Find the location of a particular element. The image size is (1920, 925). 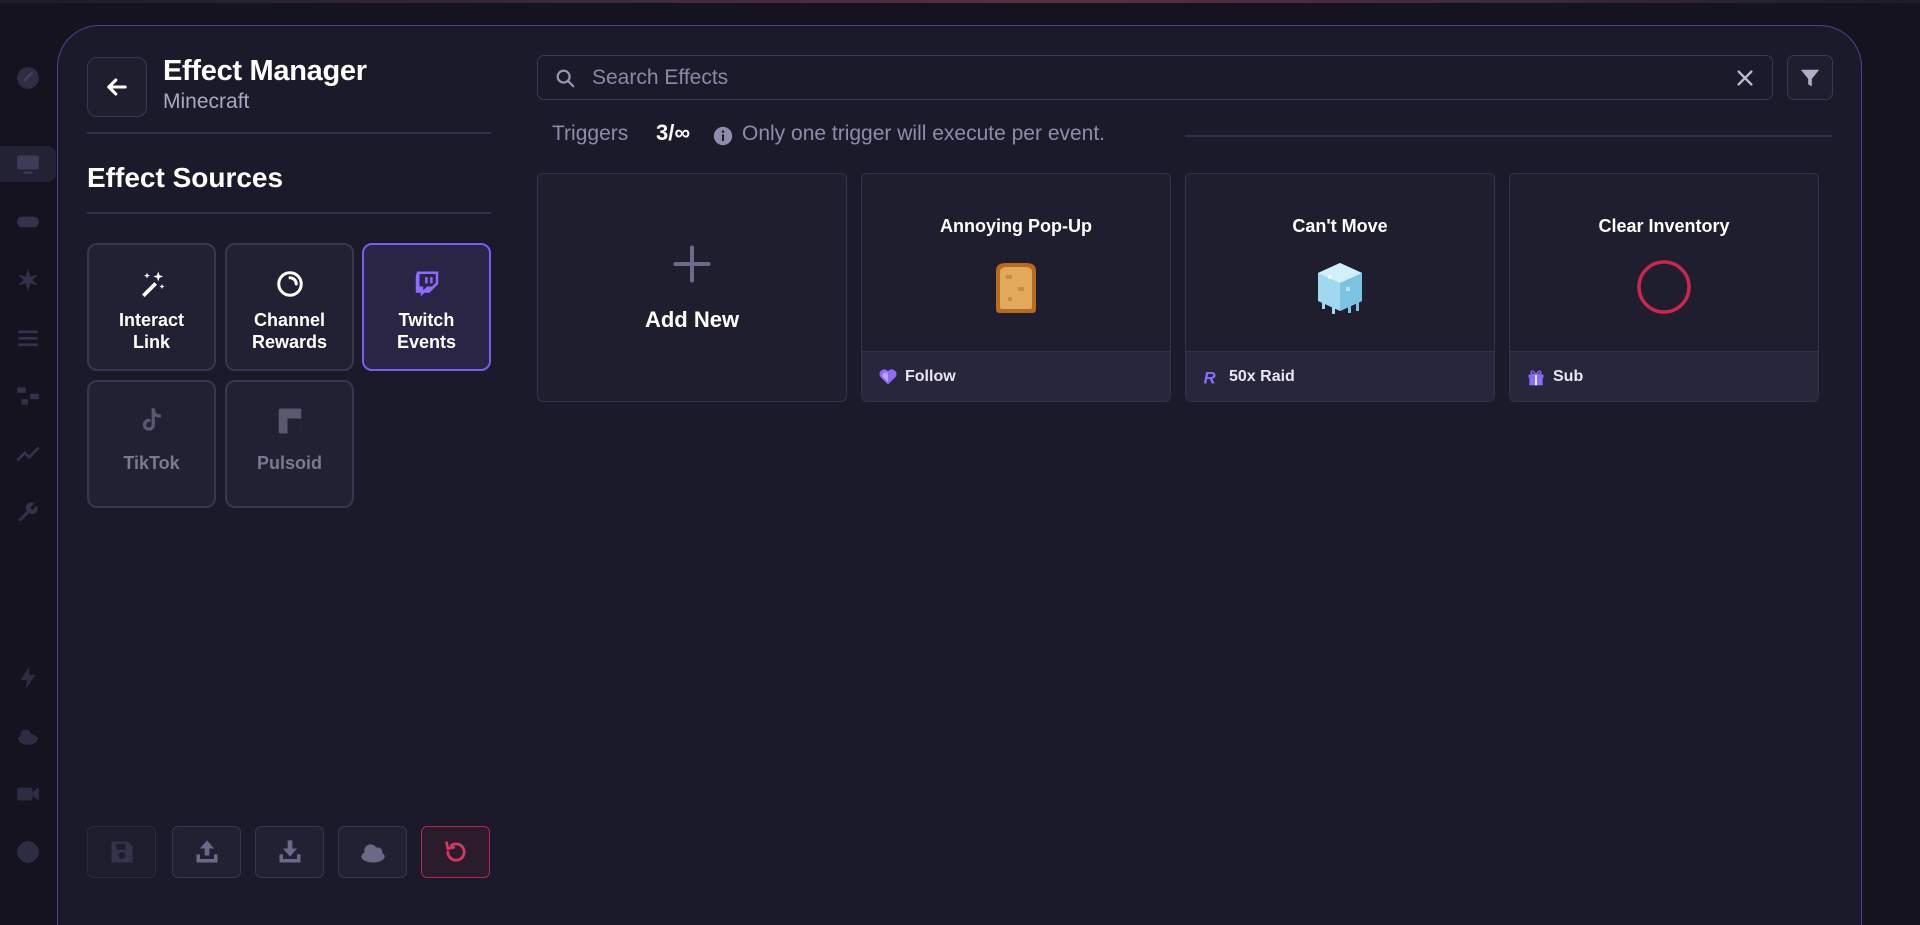

upload-button is located at coordinates (206, 852).